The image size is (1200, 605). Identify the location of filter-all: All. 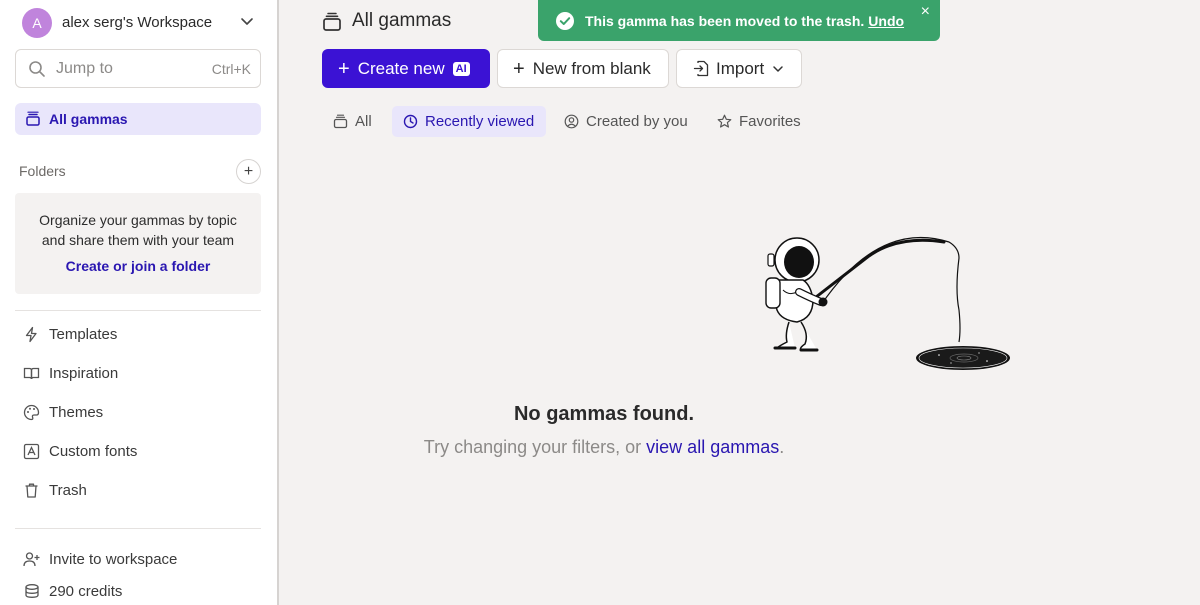
(358, 121).